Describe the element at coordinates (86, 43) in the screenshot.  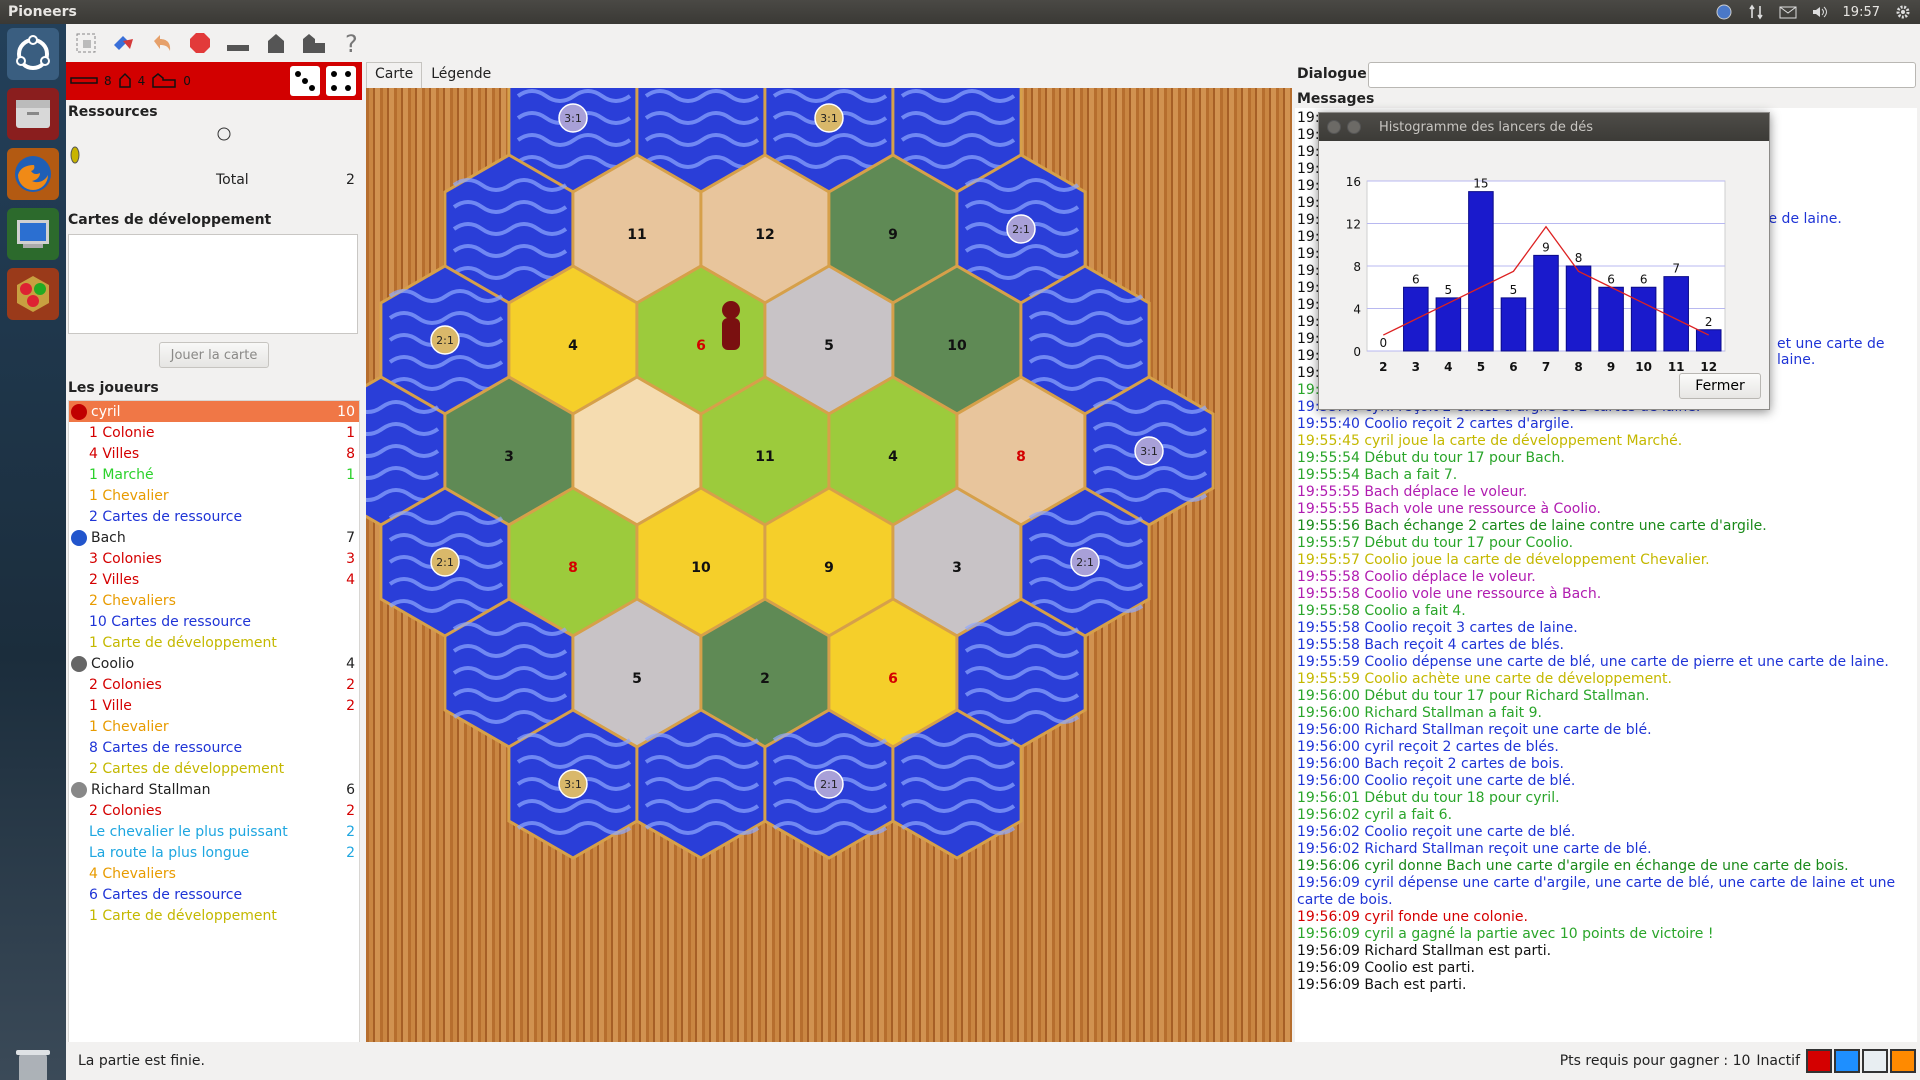
I see `new-game-icon` at that location.